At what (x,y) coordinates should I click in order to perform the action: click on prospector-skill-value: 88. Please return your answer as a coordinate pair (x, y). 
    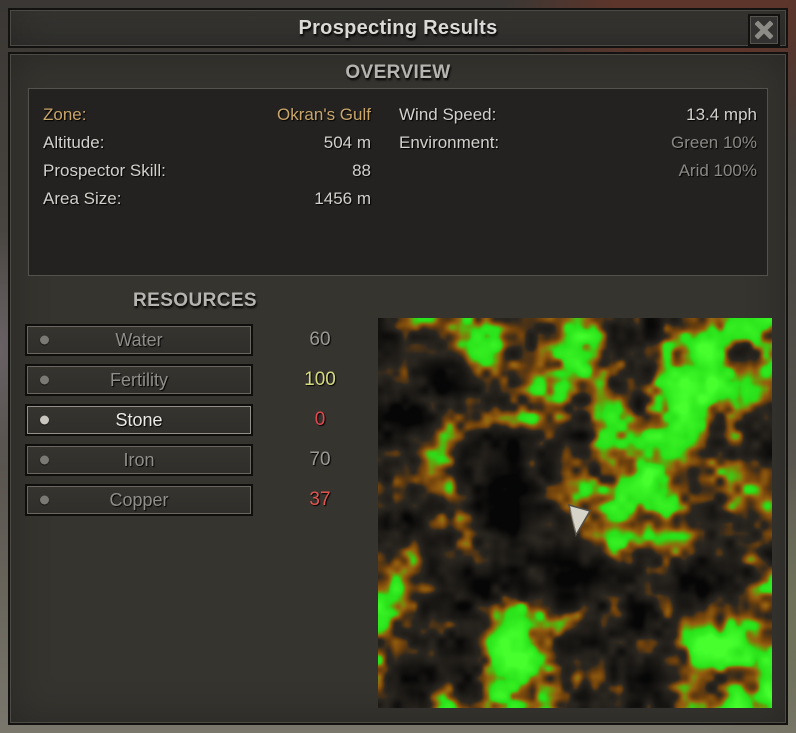
    Looking at the image, I should click on (361, 170).